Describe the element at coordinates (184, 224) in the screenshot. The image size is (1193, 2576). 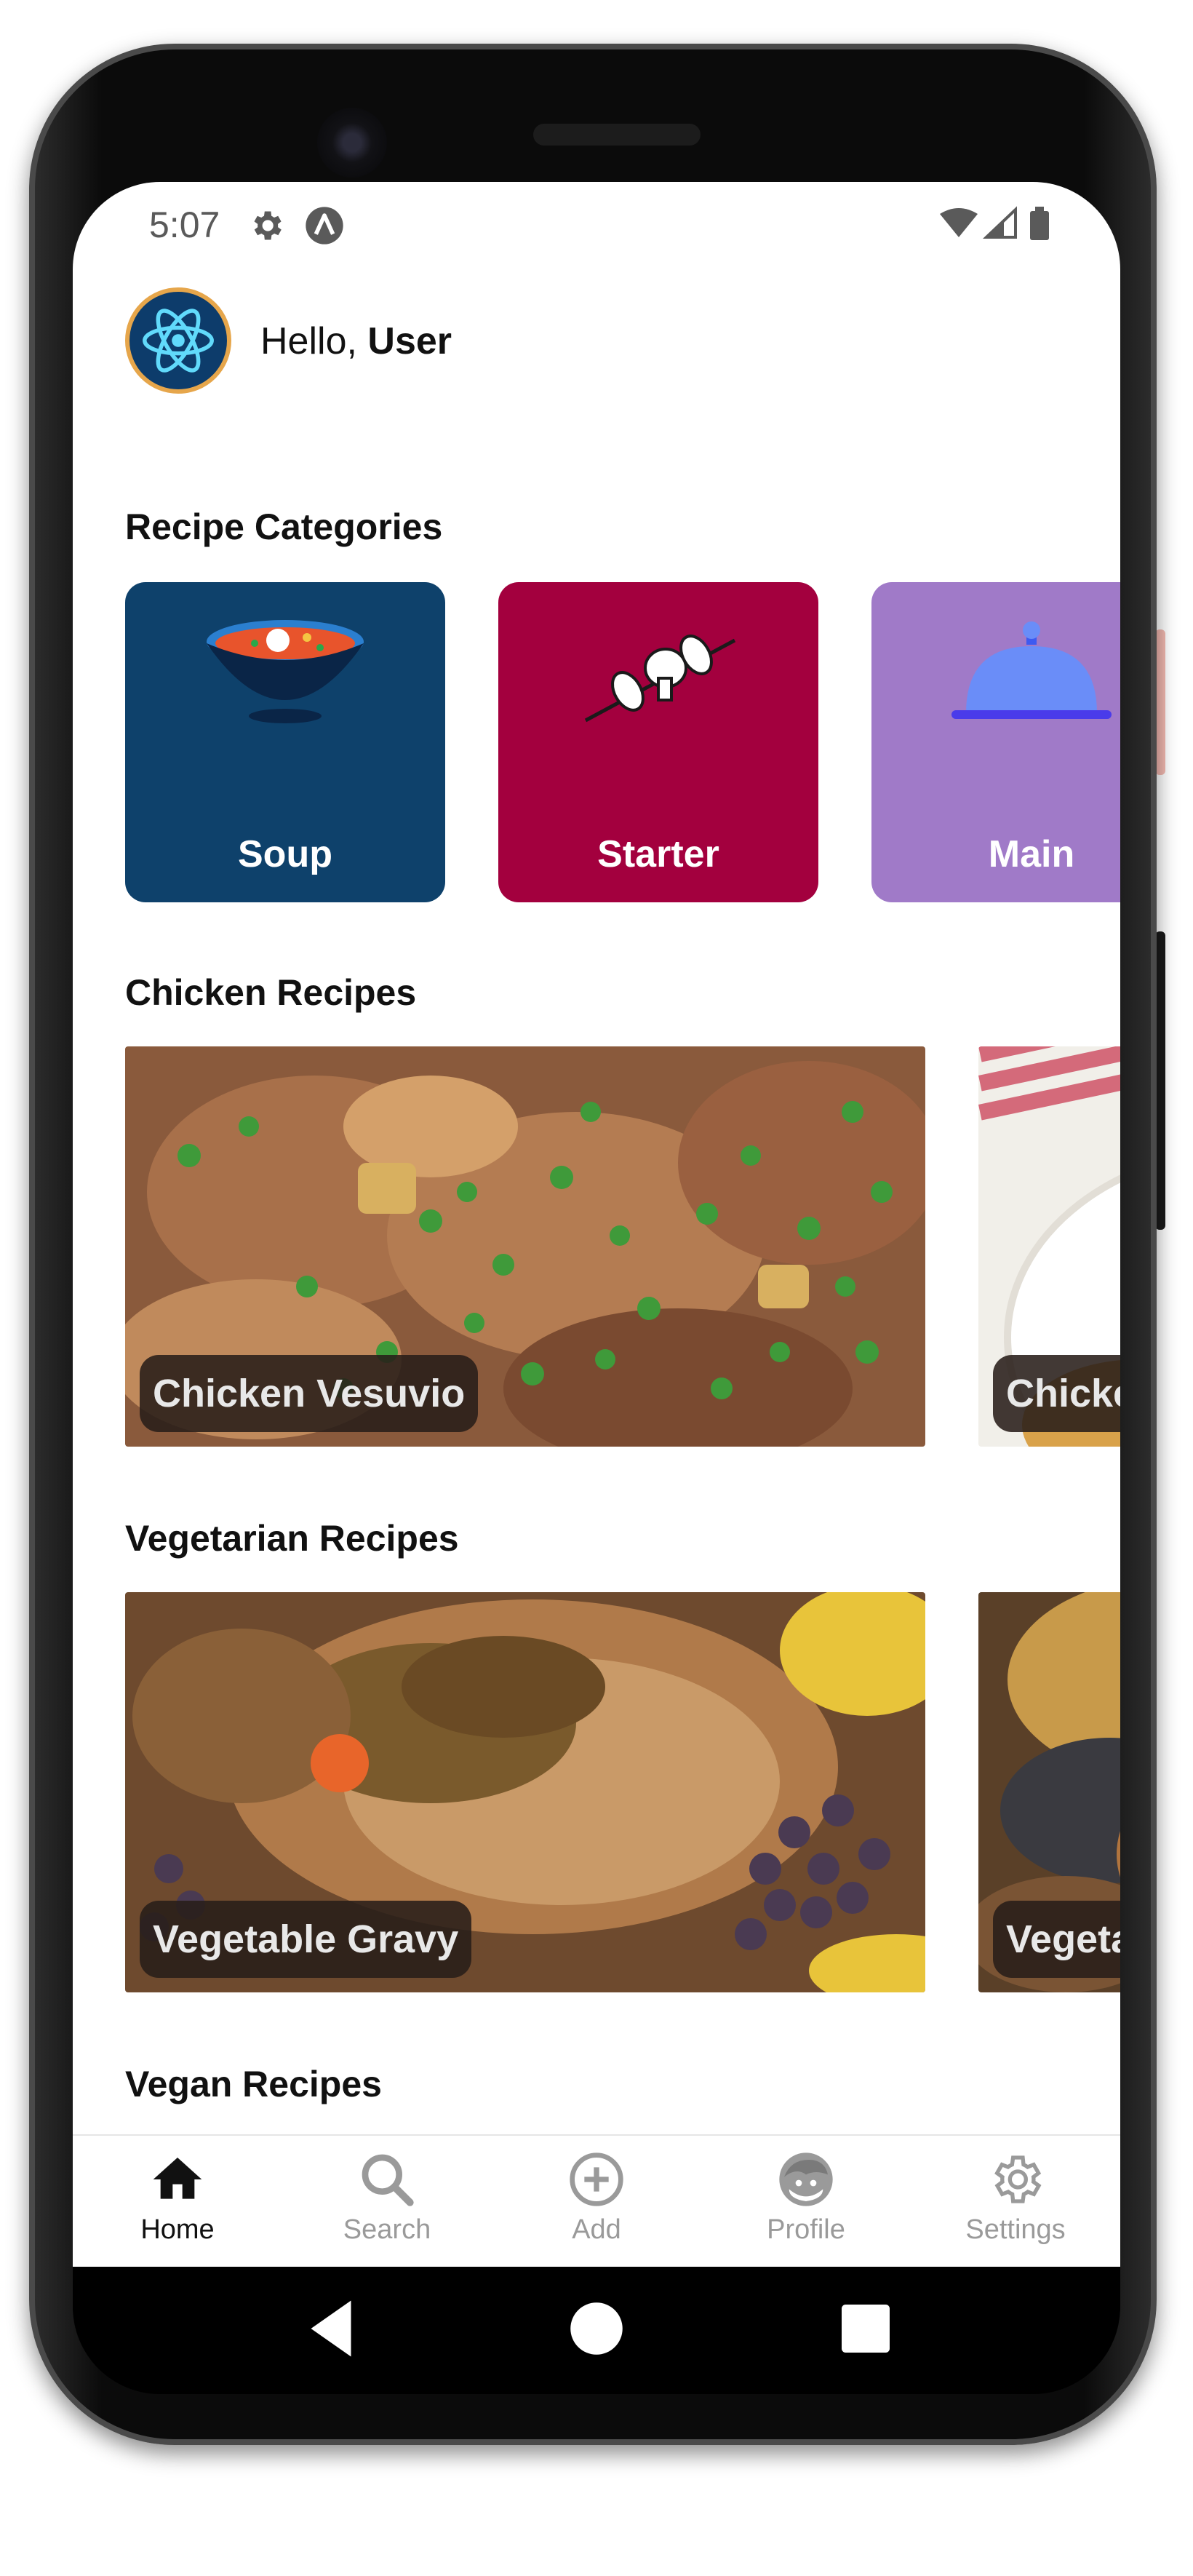
I see `status-time: 5:07` at that location.